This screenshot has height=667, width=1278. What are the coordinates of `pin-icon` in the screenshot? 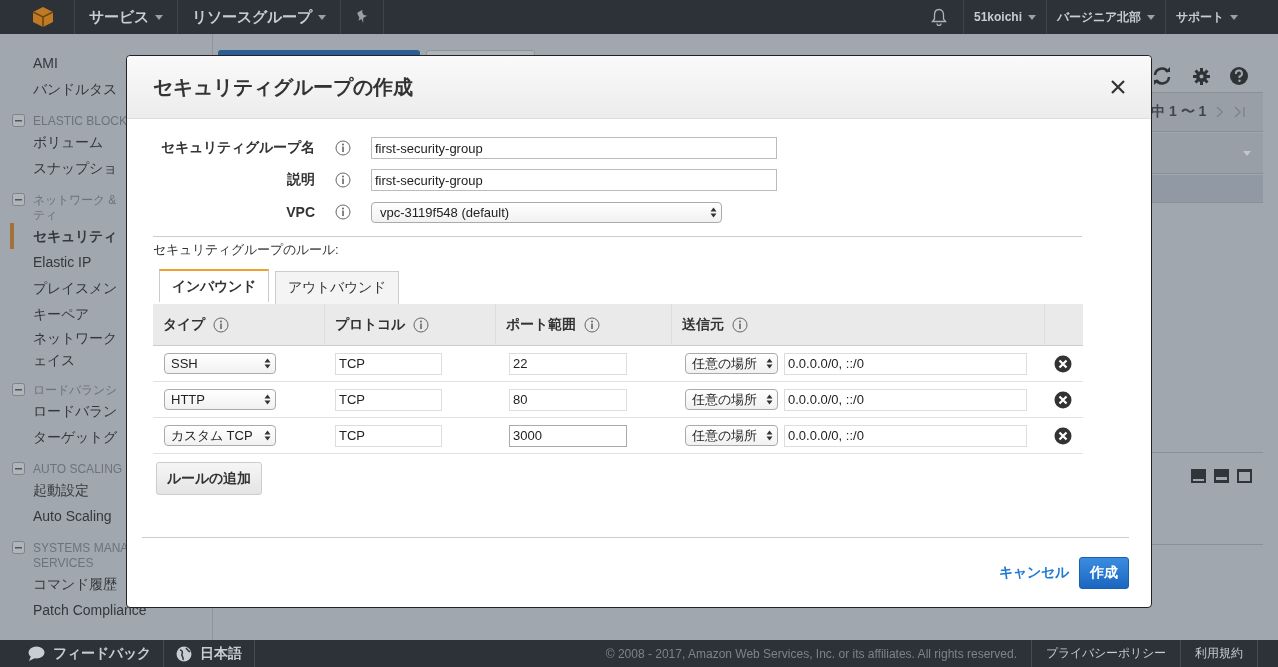 It's located at (362, 17).